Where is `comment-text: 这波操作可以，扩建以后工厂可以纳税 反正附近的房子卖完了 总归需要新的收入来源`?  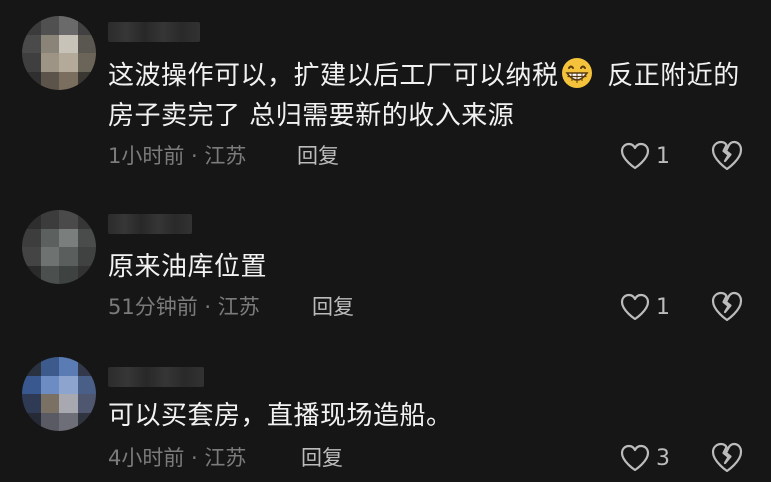 comment-text: 这波操作可以，扩建以后工厂可以纳税 反正附近的房子卖完了 总归需要新的收入来源 is located at coordinates (428, 96).